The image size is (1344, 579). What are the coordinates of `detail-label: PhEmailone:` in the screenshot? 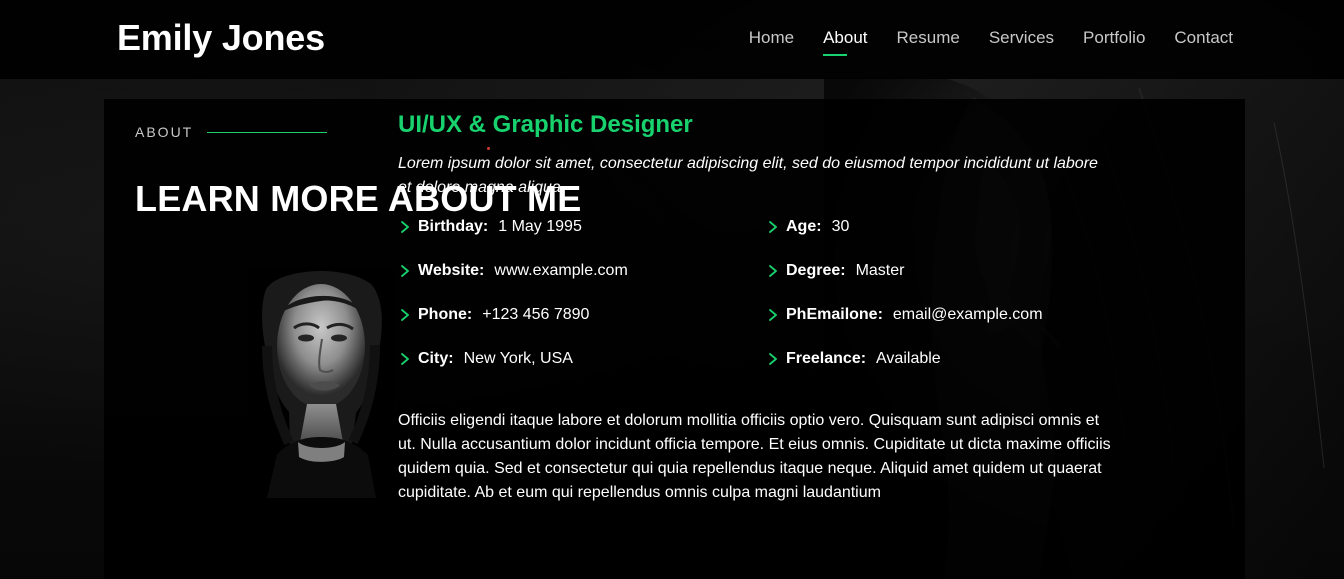 It's located at (834, 314).